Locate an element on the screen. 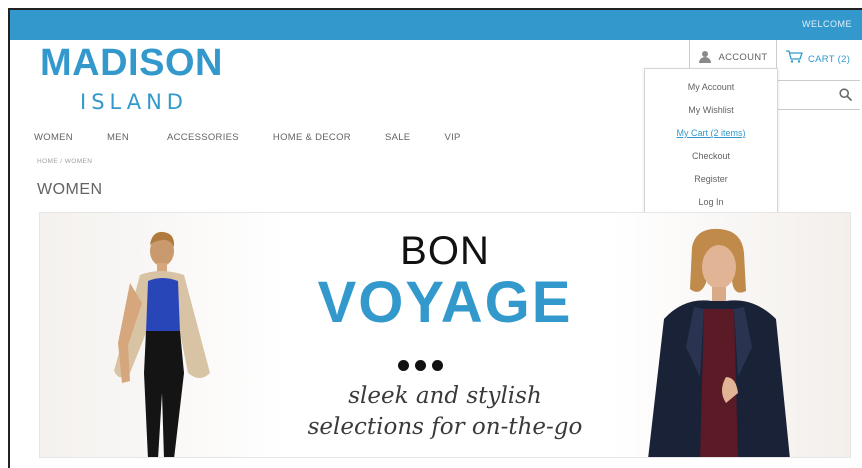 The image size is (862, 468). nav-item-women: WOMEN is located at coordinates (53, 140).